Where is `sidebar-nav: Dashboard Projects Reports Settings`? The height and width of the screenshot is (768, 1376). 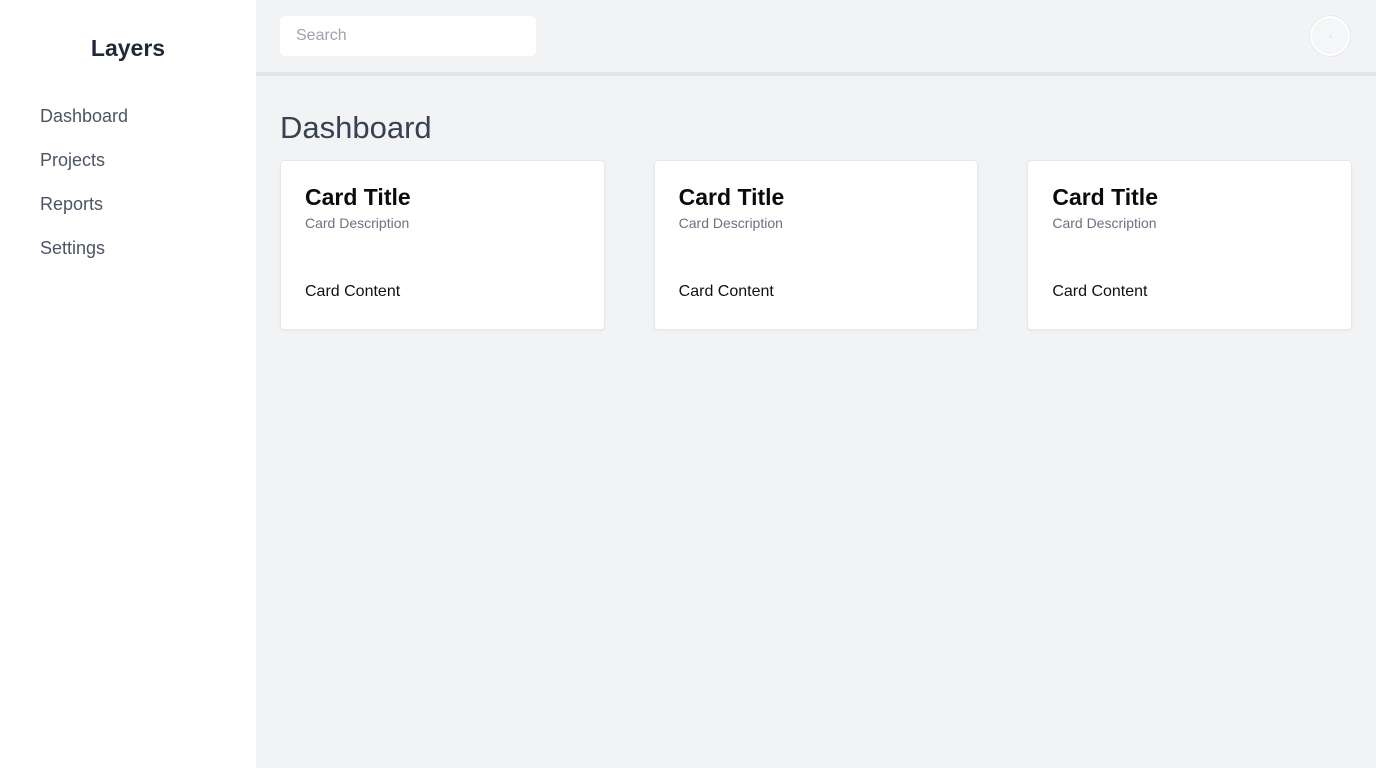
sidebar-nav: Dashboard Projects Reports Settings is located at coordinates (128, 192).